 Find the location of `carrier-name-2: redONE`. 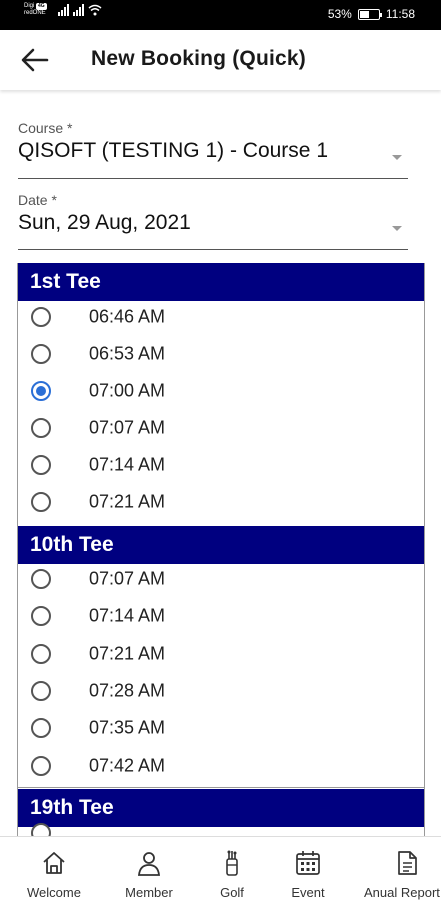

carrier-name-2: redONE is located at coordinates (35, 13).